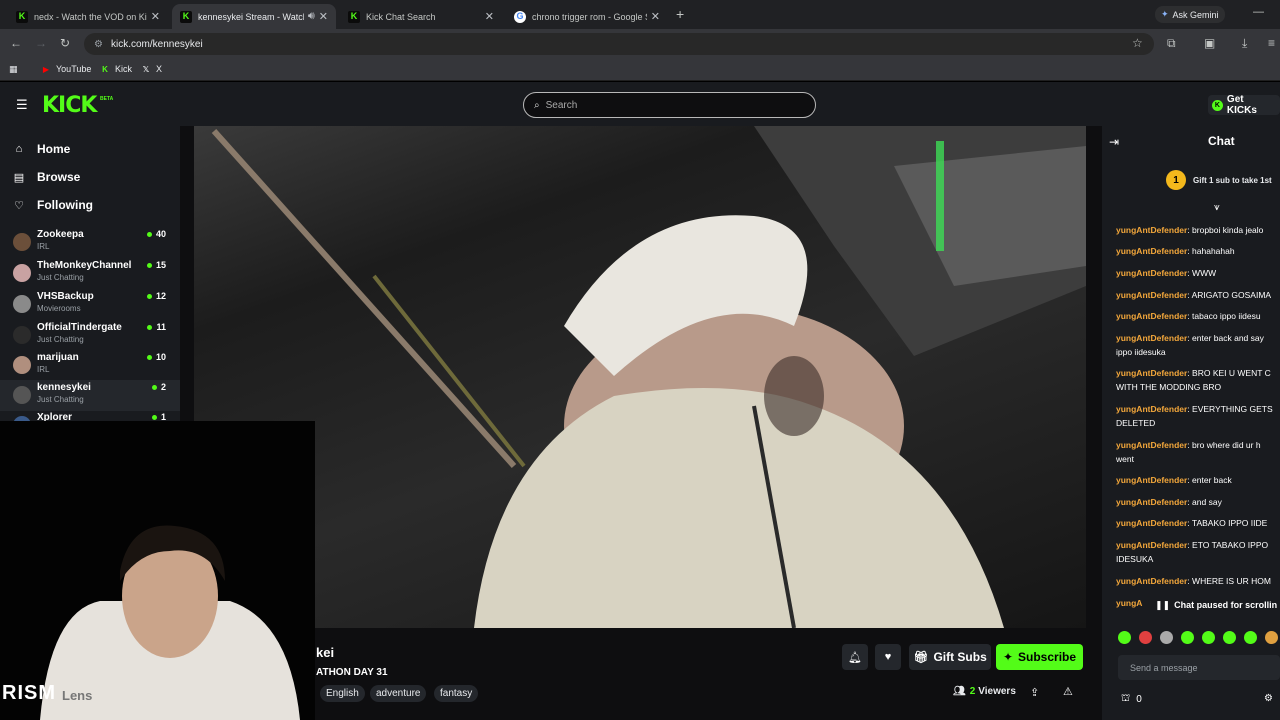 The image size is (1280, 720). Describe the element at coordinates (1114, 142) in the screenshot. I see `collapse-chat-icon: ⇥` at that location.